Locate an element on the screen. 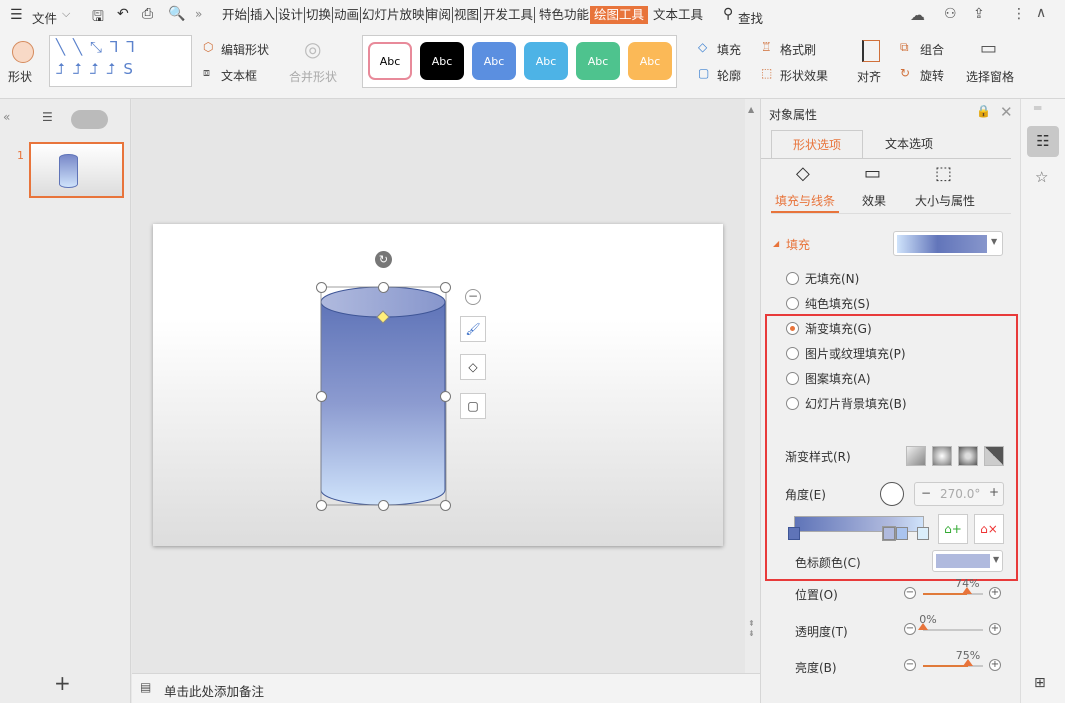 This screenshot has width=1065, height=703. align-button: 对齐 is located at coordinates (869, 76).